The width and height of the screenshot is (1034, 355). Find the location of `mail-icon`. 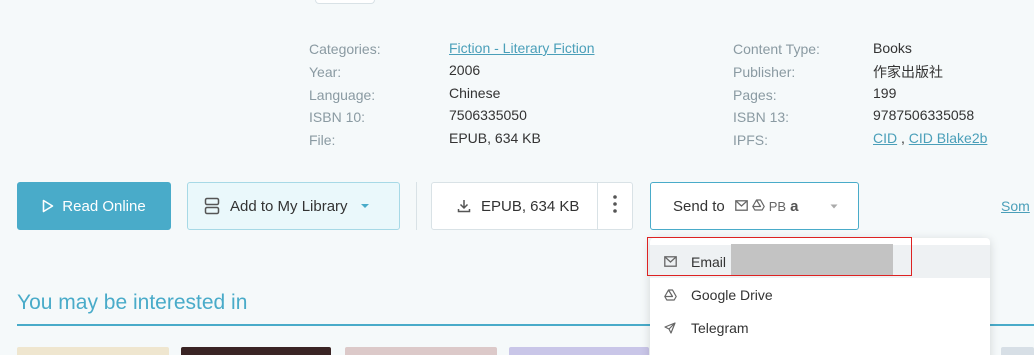

mail-icon is located at coordinates (741, 206).